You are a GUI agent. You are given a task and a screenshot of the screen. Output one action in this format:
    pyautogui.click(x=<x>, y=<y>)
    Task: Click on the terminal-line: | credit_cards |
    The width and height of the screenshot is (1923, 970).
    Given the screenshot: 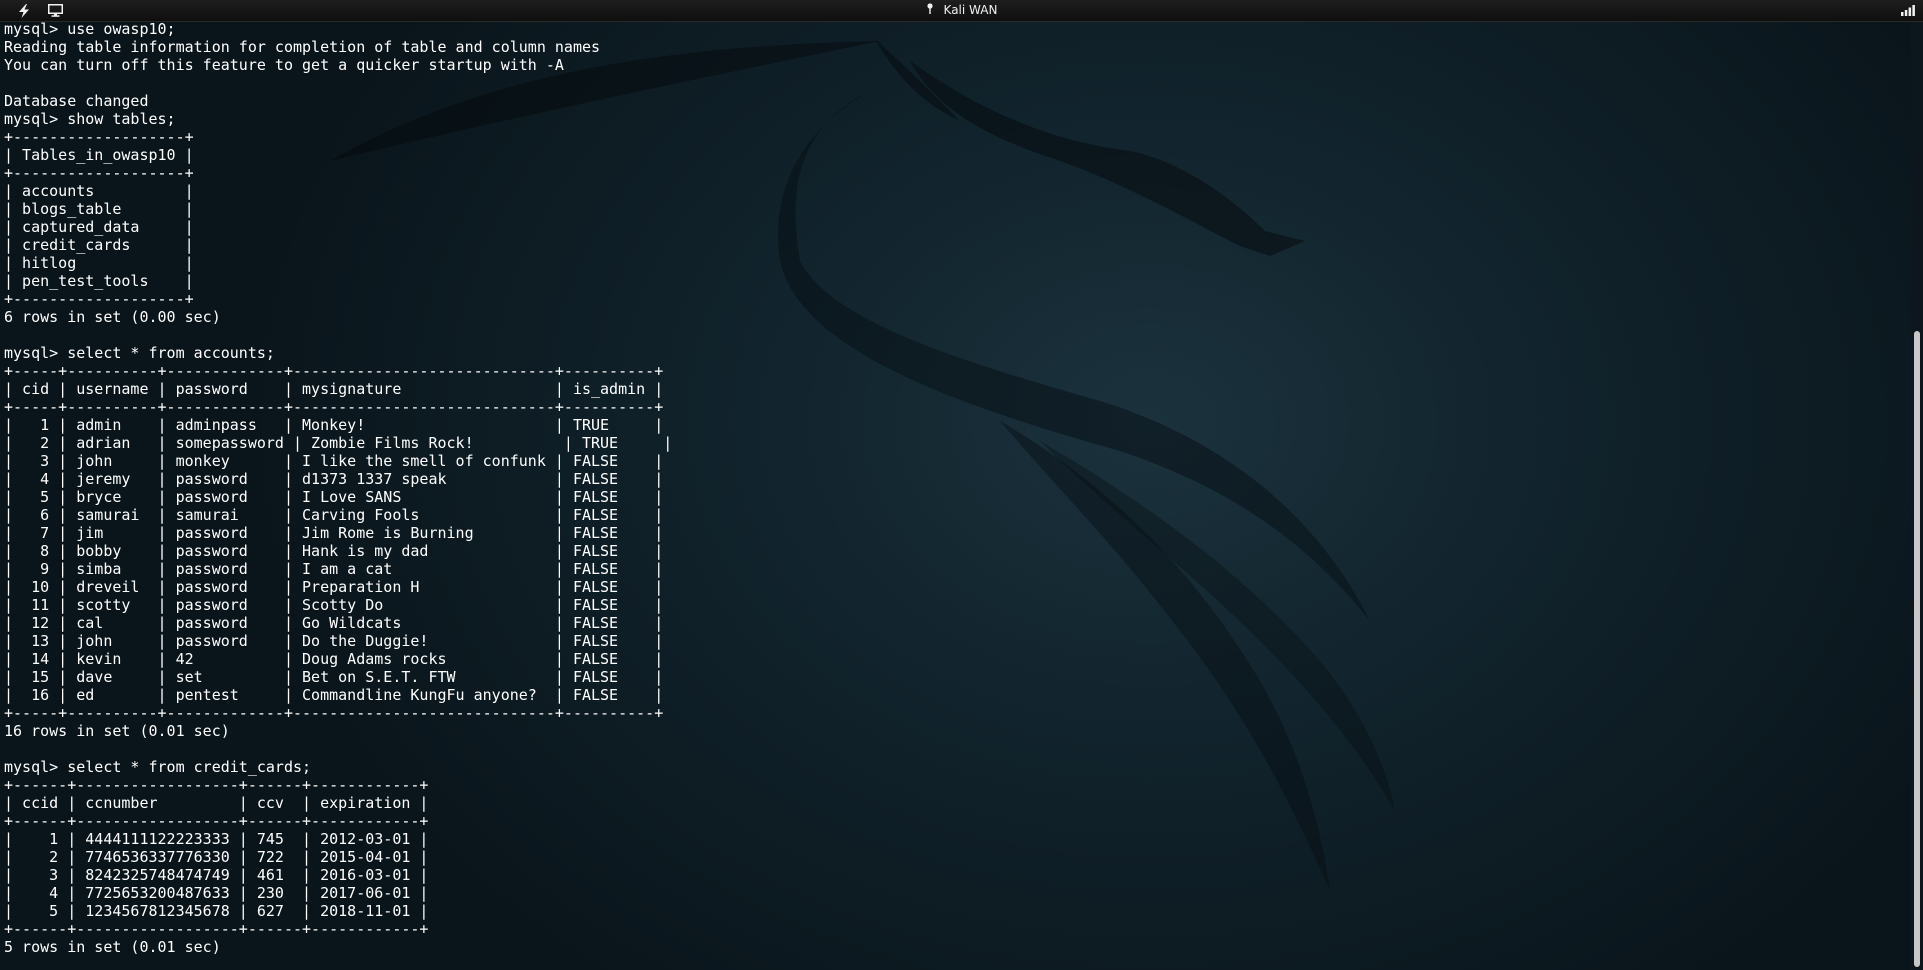 What is the action you would take?
    pyautogui.click(x=99, y=245)
    